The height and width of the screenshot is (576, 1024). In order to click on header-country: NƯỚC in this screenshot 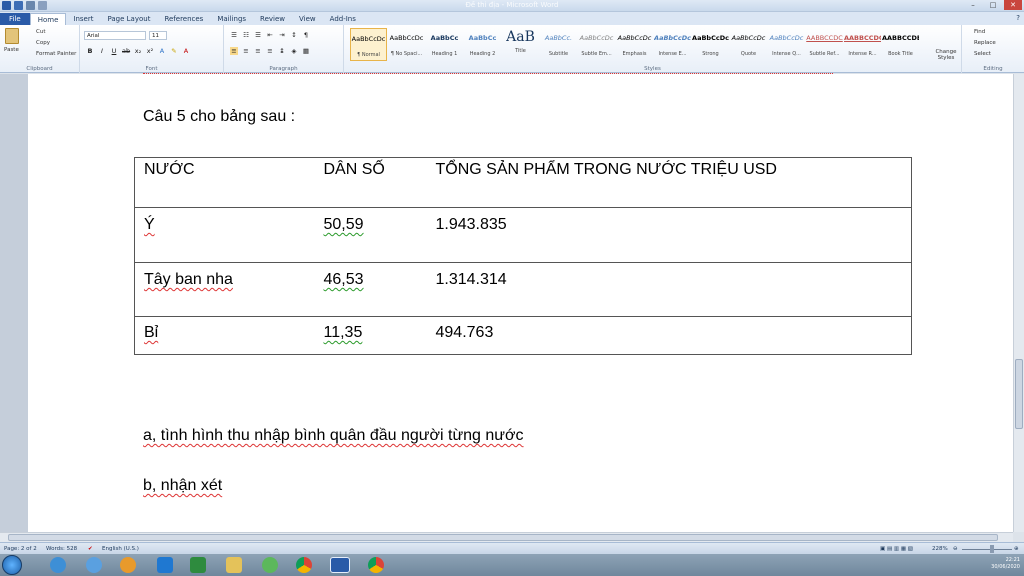, I will do `click(224, 182)`.